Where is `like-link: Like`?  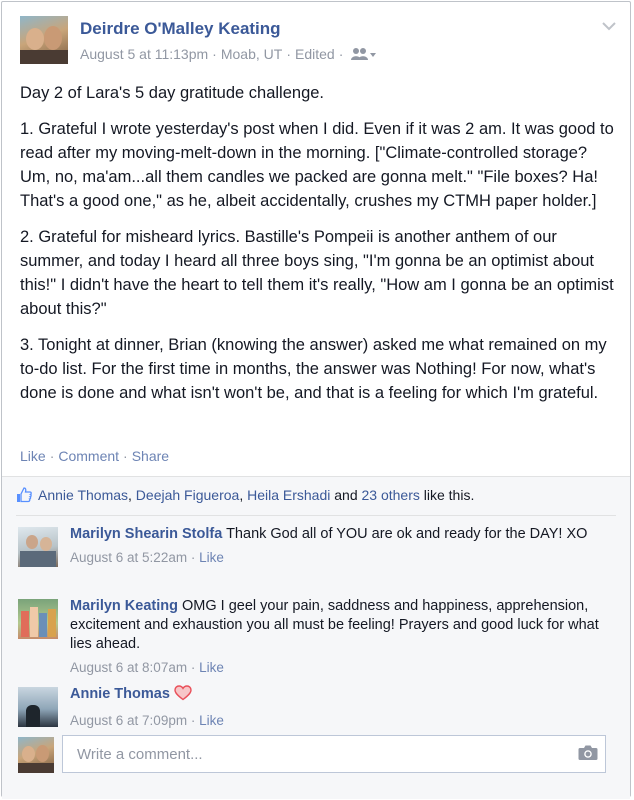
like-link: Like is located at coordinates (33, 456).